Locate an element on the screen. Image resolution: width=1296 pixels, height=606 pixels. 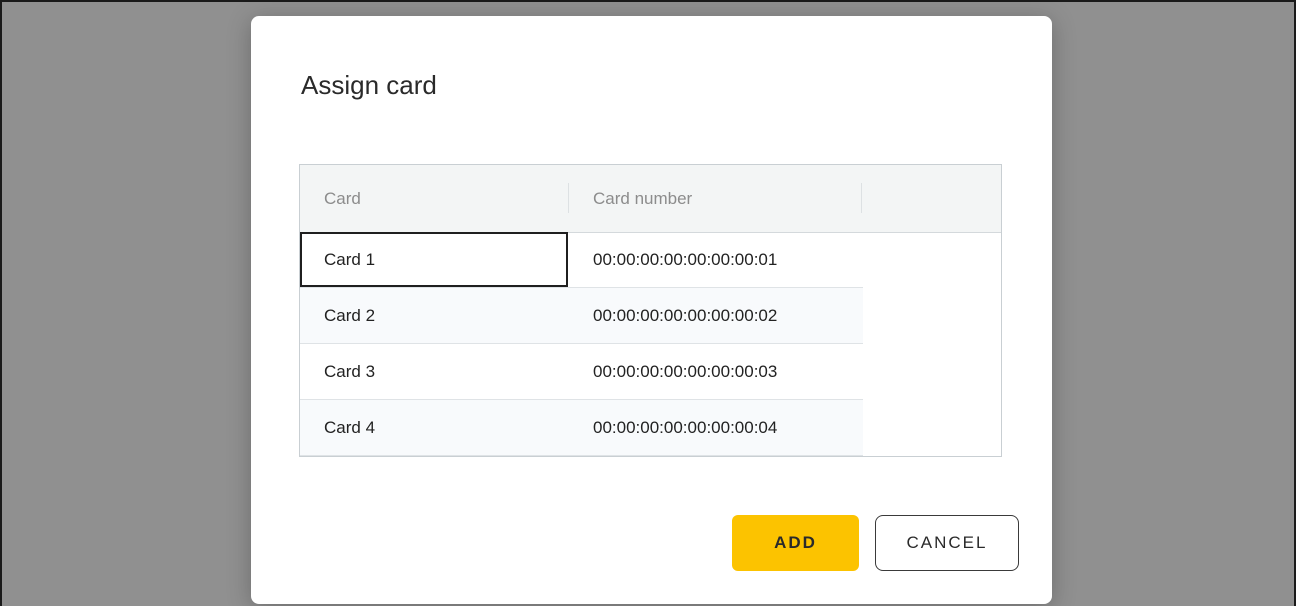
table-header: Card Card number is located at coordinates (650, 199).